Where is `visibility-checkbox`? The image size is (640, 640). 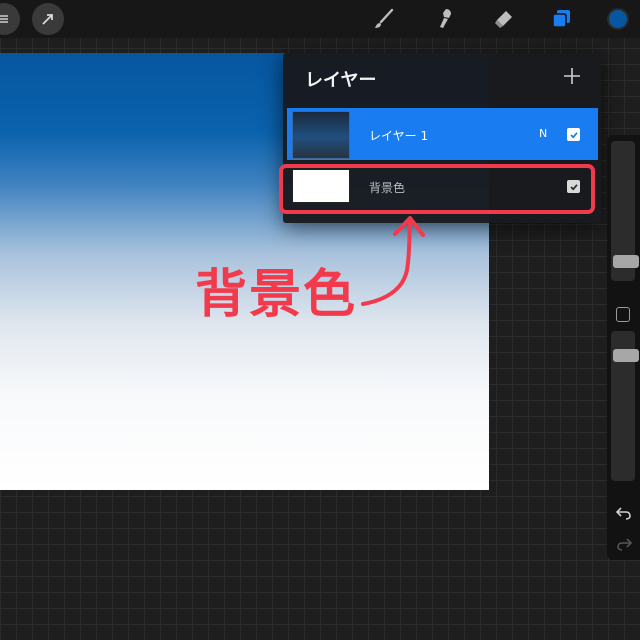 visibility-checkbox is located at coordinates (573, 134).